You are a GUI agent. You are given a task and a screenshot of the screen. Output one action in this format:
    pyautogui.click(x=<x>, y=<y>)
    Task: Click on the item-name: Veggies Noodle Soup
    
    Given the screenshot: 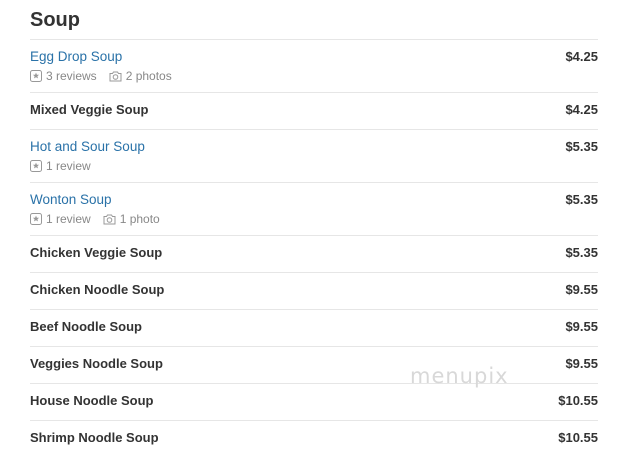 What is the action you would take?
    pyautogui.click(x=96, y=363)
    